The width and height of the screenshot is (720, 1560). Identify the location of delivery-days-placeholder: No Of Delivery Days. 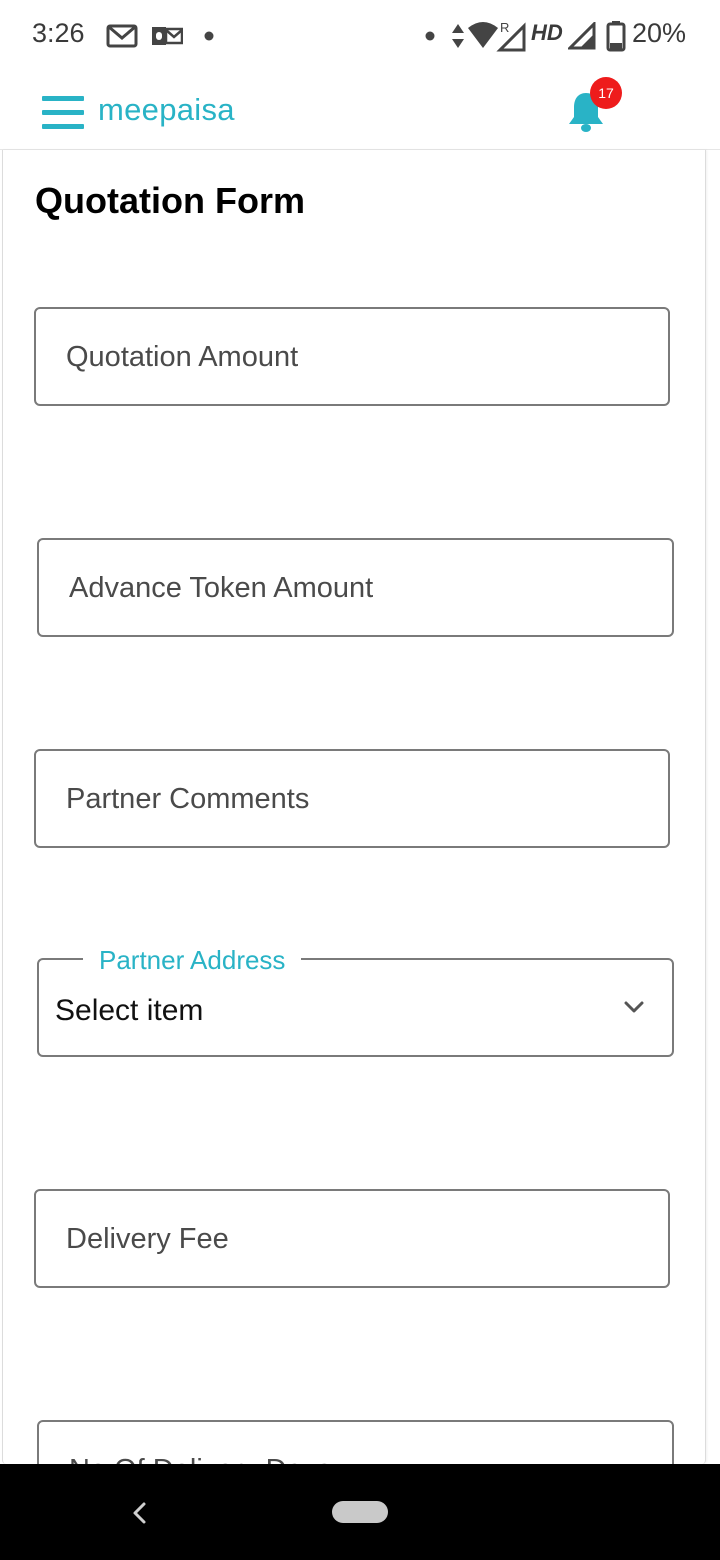
(200, 1459).